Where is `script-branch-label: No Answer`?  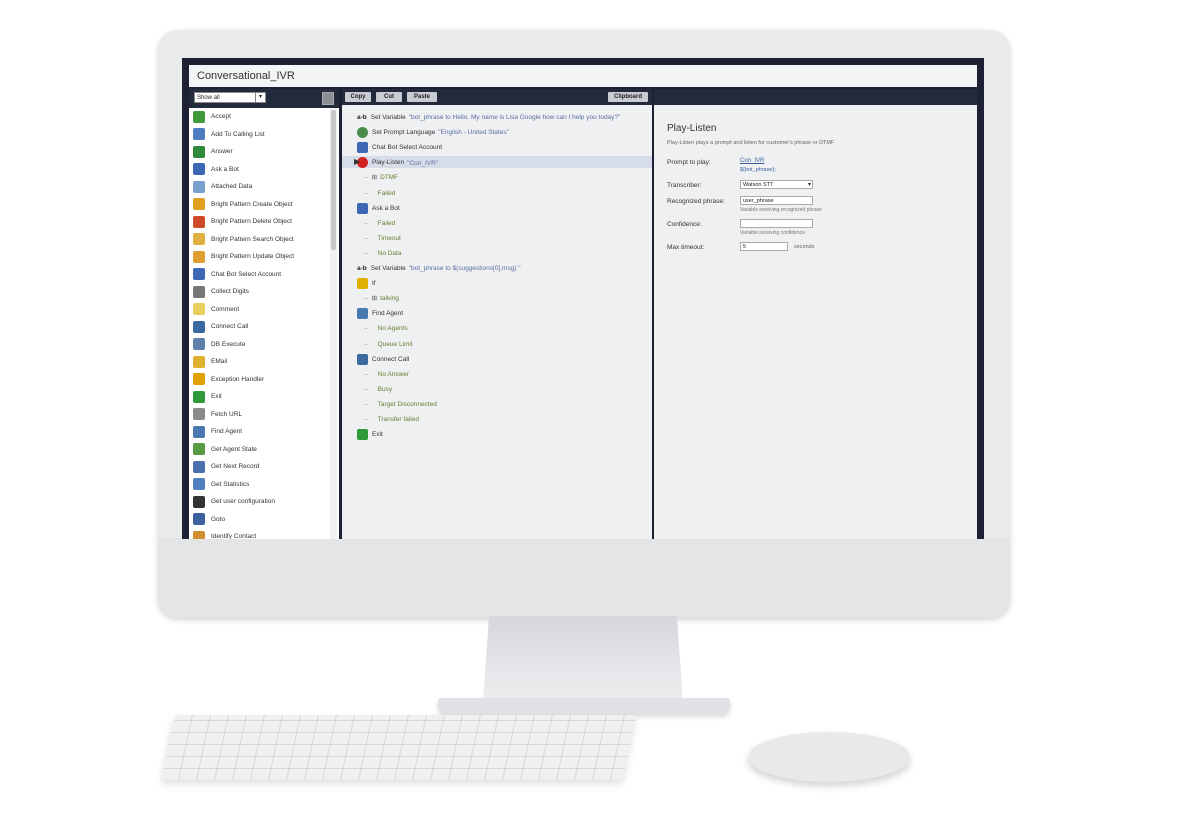 script-branch-label: No Answer is located at coordinates (393, 374).